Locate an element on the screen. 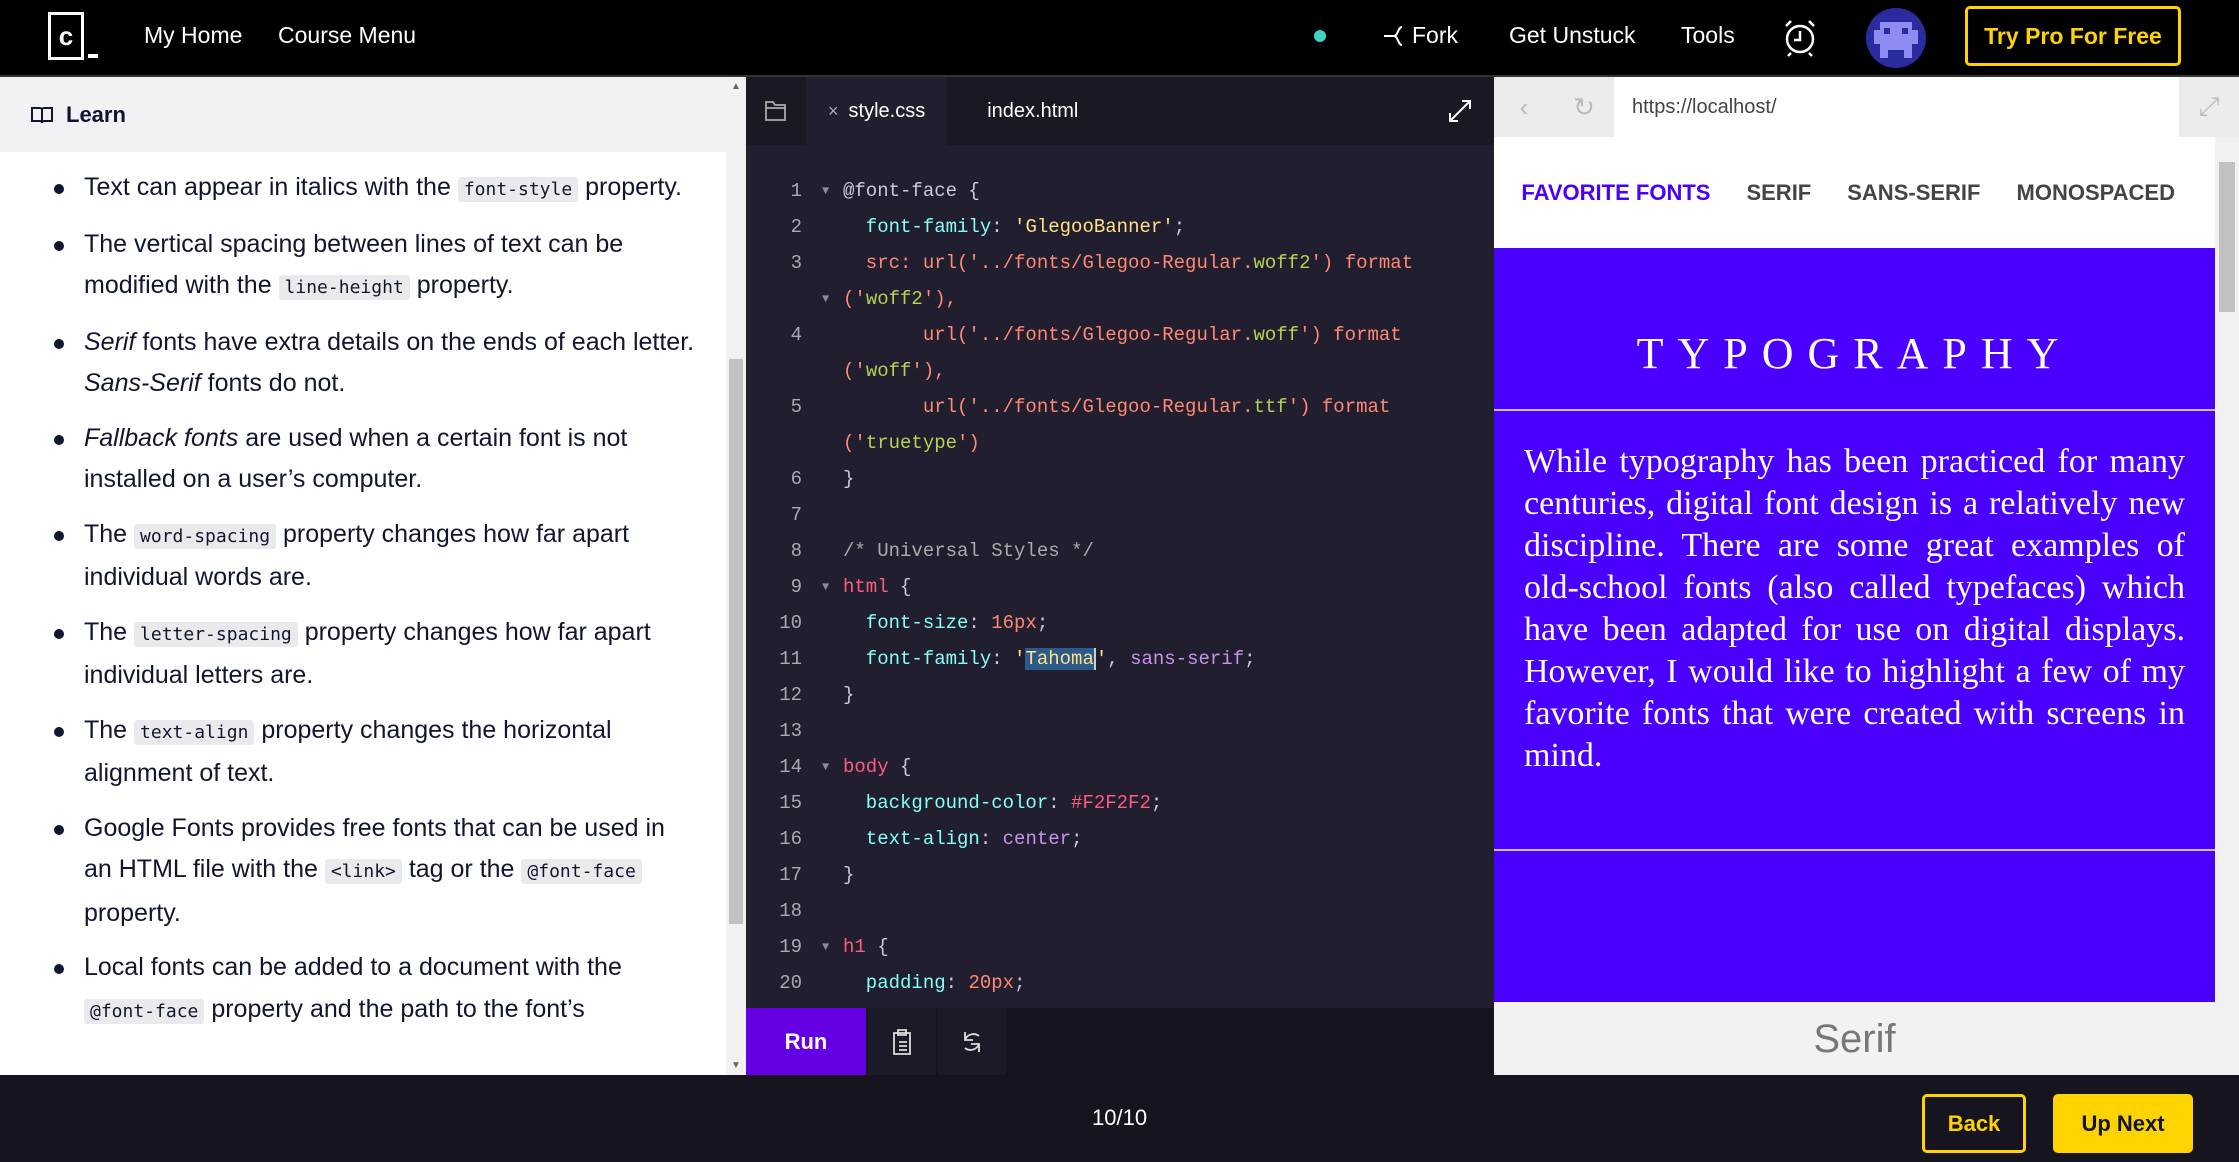 The width and height of the screenshot is (2239, 1162). inline-code: word-spacing is located at coordinates (205, 536).